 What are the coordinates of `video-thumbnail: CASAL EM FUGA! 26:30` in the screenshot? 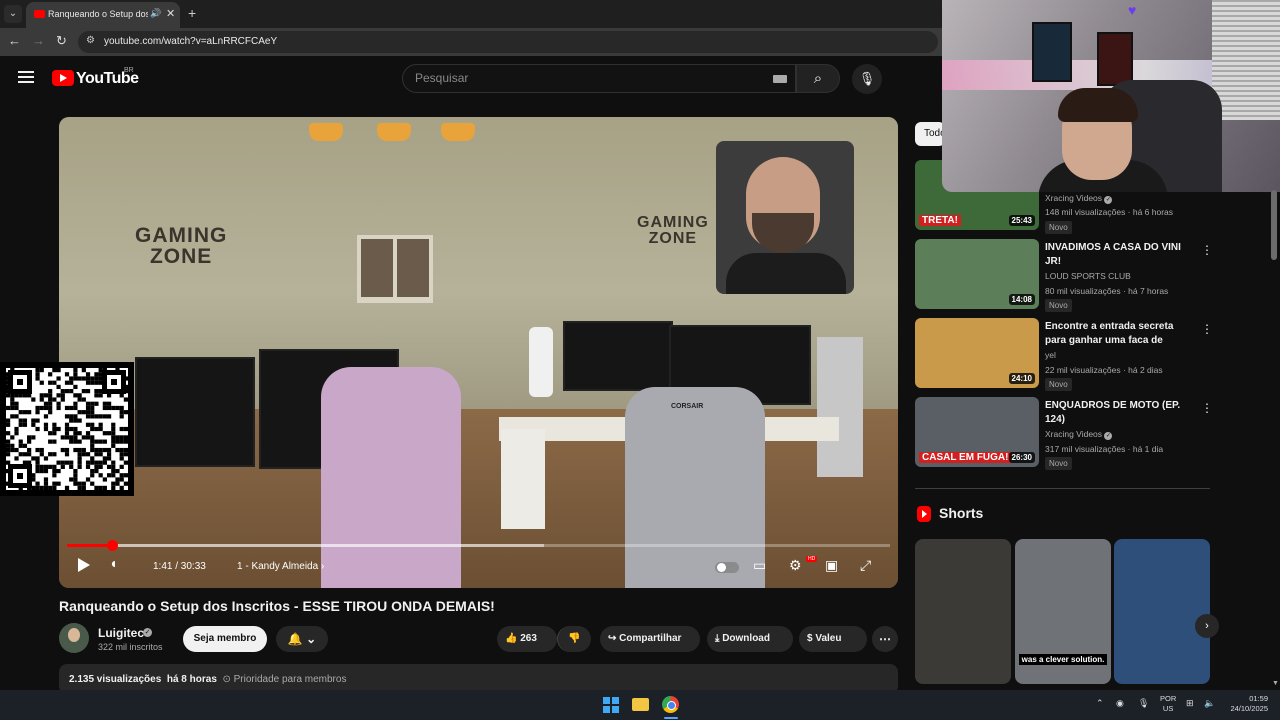 It's located at (977, 432).